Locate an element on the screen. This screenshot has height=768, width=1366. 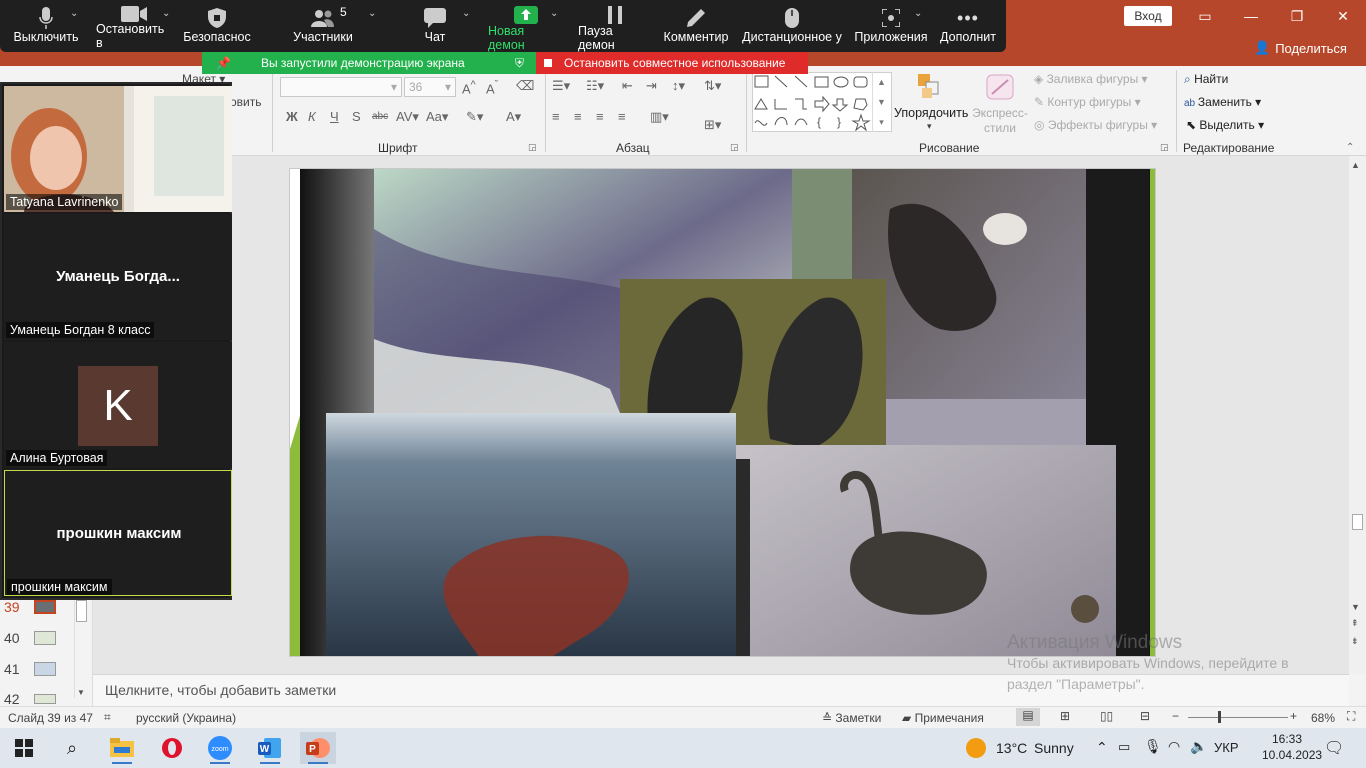
apps-options-icon: ⌄ is located at coordinates (918, 13).